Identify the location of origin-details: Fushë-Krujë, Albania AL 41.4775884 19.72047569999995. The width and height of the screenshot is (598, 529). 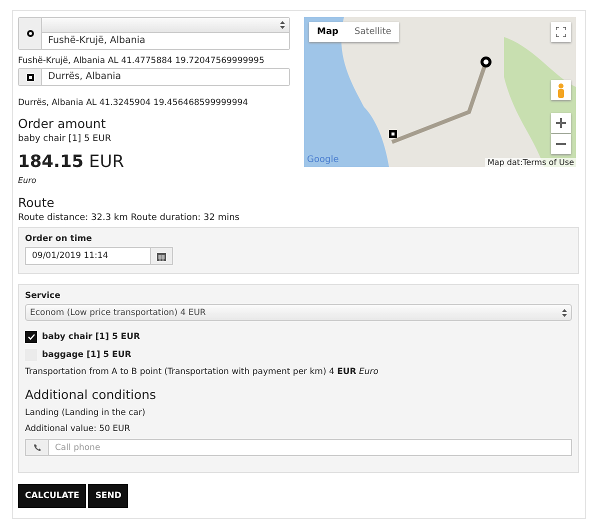
(142, 61).